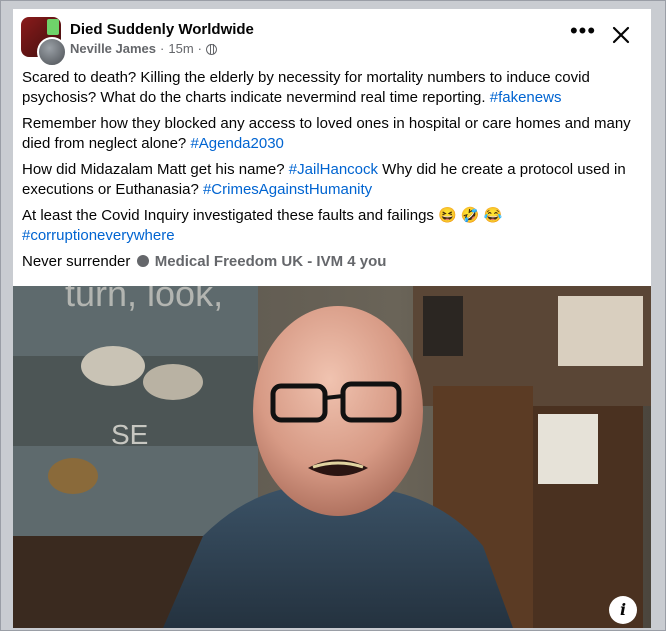 The height and width of the screenshot is (631, 666). I want to click on post-meta: Neville James · 15m ·, so click(143, 48).